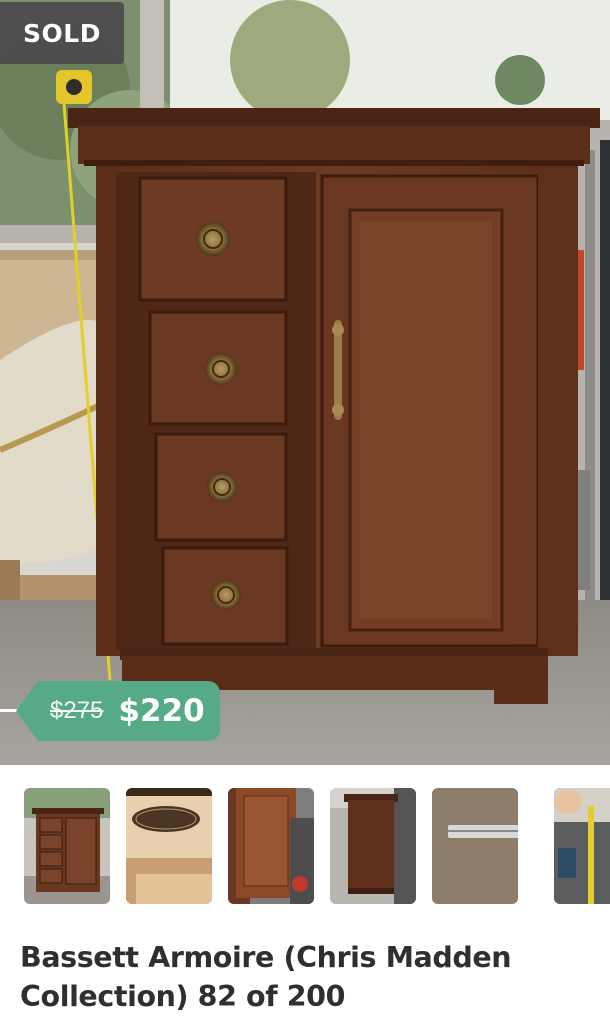 The image size is (610, 1024). I want to click on original-price: $275, so click(77, 710).